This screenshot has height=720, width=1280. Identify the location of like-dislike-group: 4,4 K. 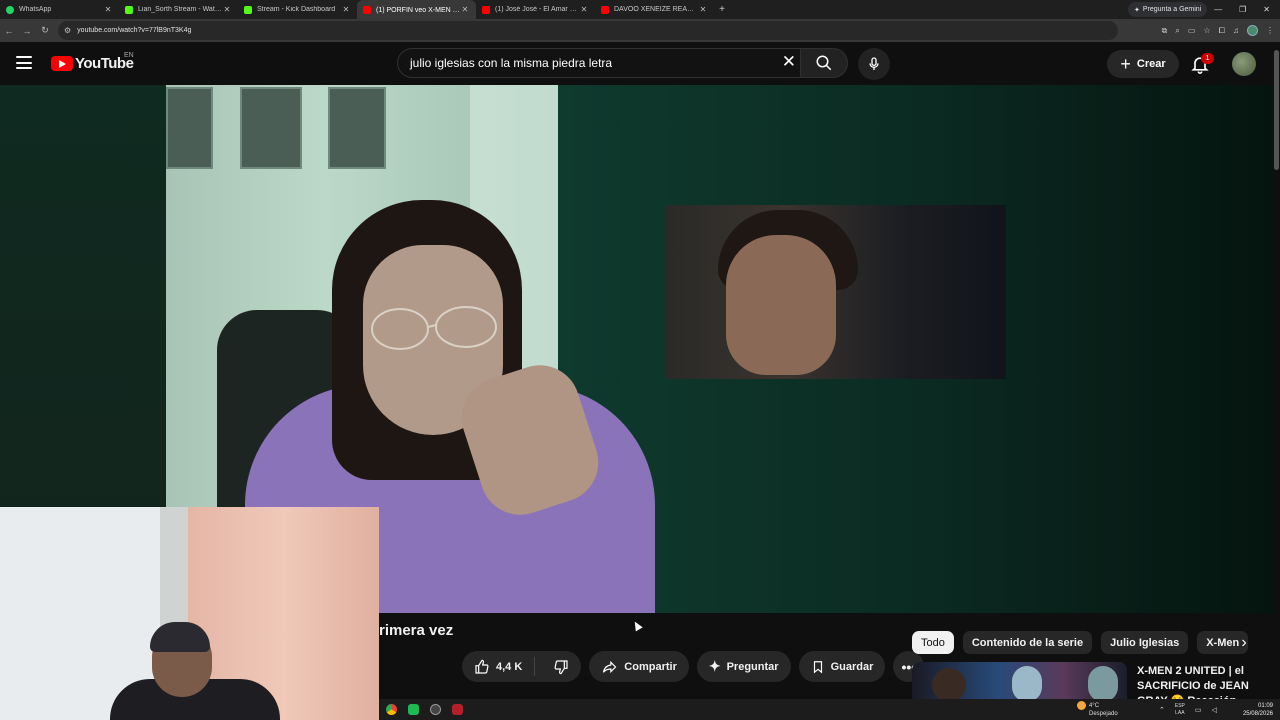
(522, 666).